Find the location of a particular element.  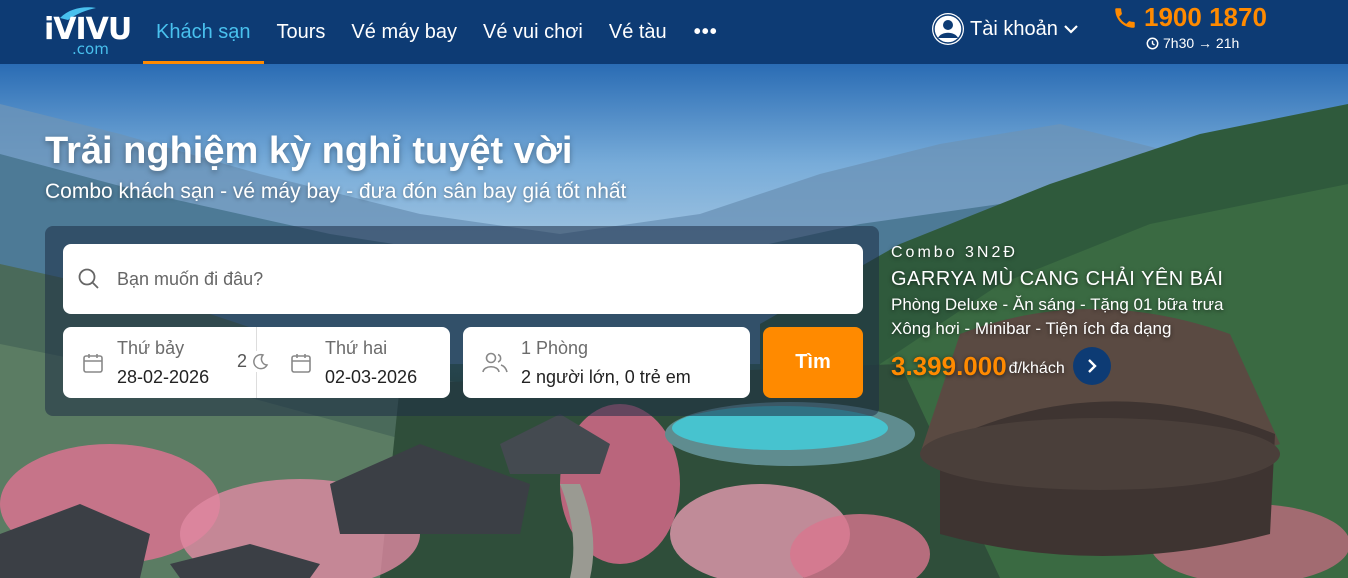

account-label: Tài khoản is located at coordinates (1014, 28).